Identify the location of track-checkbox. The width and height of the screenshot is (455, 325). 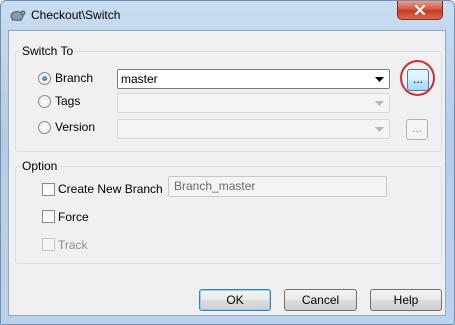
(48, 244).